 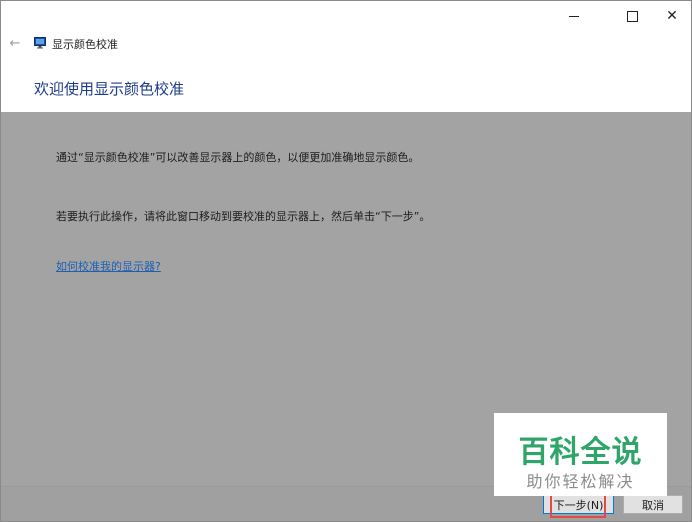 What do you see at coordinates (109, 89) in the screenshot?
I see `page-heading: 欢迎使用显示颜色校准` at bounding box center [109, 89].